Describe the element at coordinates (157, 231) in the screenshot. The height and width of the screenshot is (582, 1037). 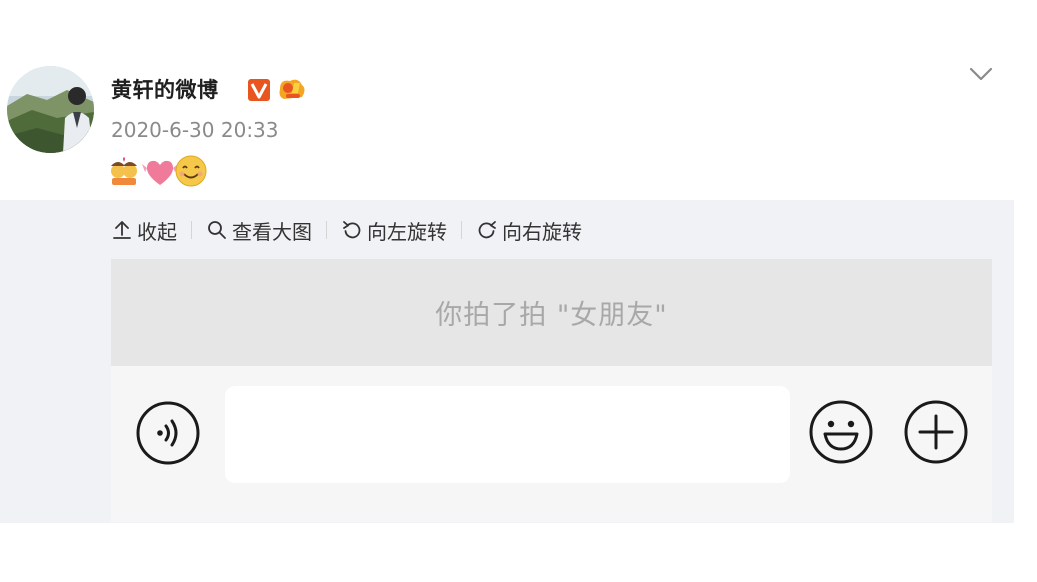
I see `collapse-label: 收起` at that location.